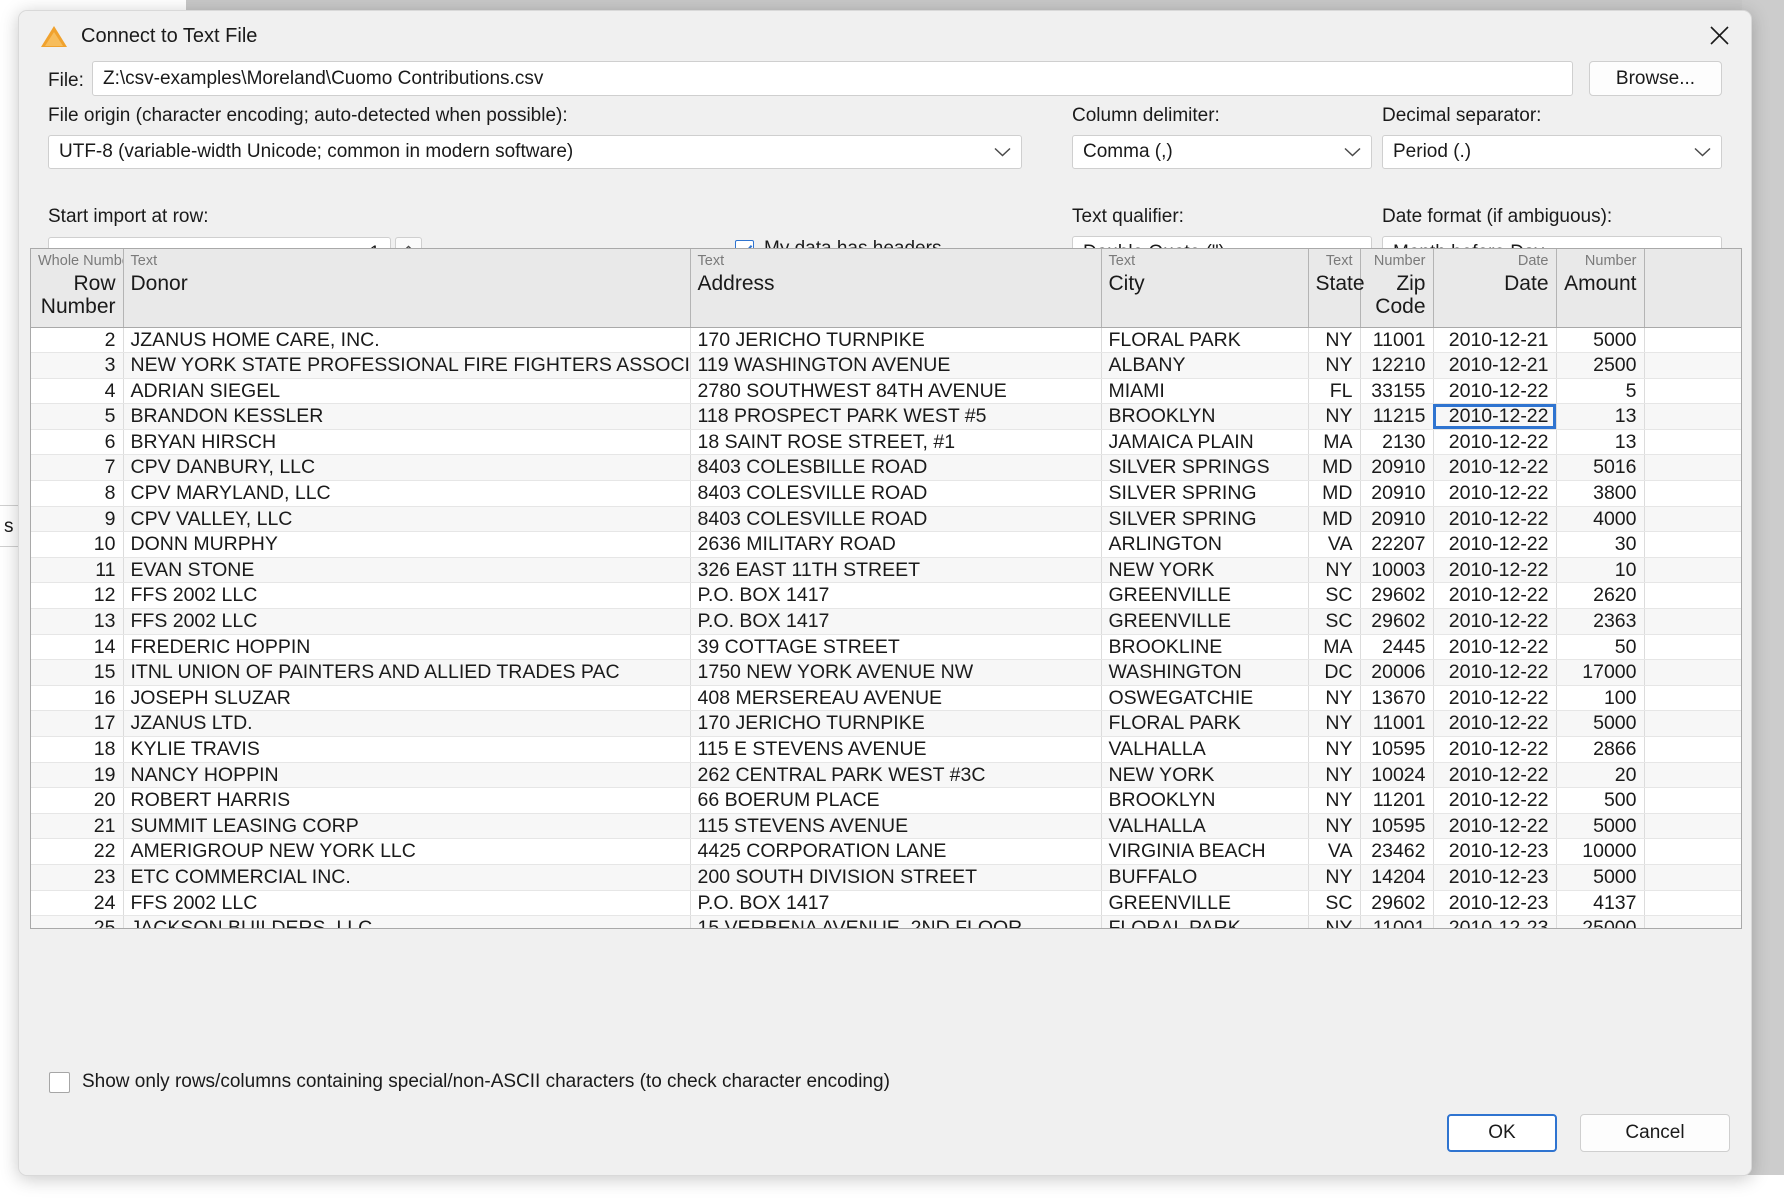  I want to click on table-cell: DC, so click(1334, 672).